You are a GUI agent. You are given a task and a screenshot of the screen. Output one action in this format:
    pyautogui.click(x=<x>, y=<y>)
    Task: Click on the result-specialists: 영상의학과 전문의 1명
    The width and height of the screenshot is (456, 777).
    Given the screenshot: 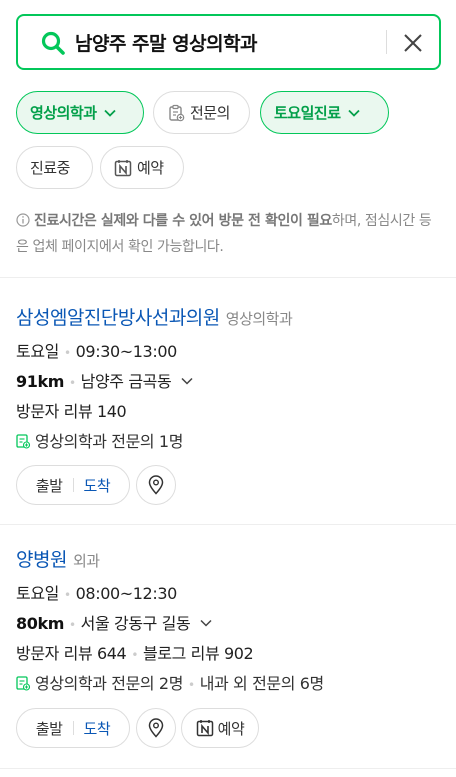 What is the action you would take?
    pyautogui.click(x=99, y=440)
    